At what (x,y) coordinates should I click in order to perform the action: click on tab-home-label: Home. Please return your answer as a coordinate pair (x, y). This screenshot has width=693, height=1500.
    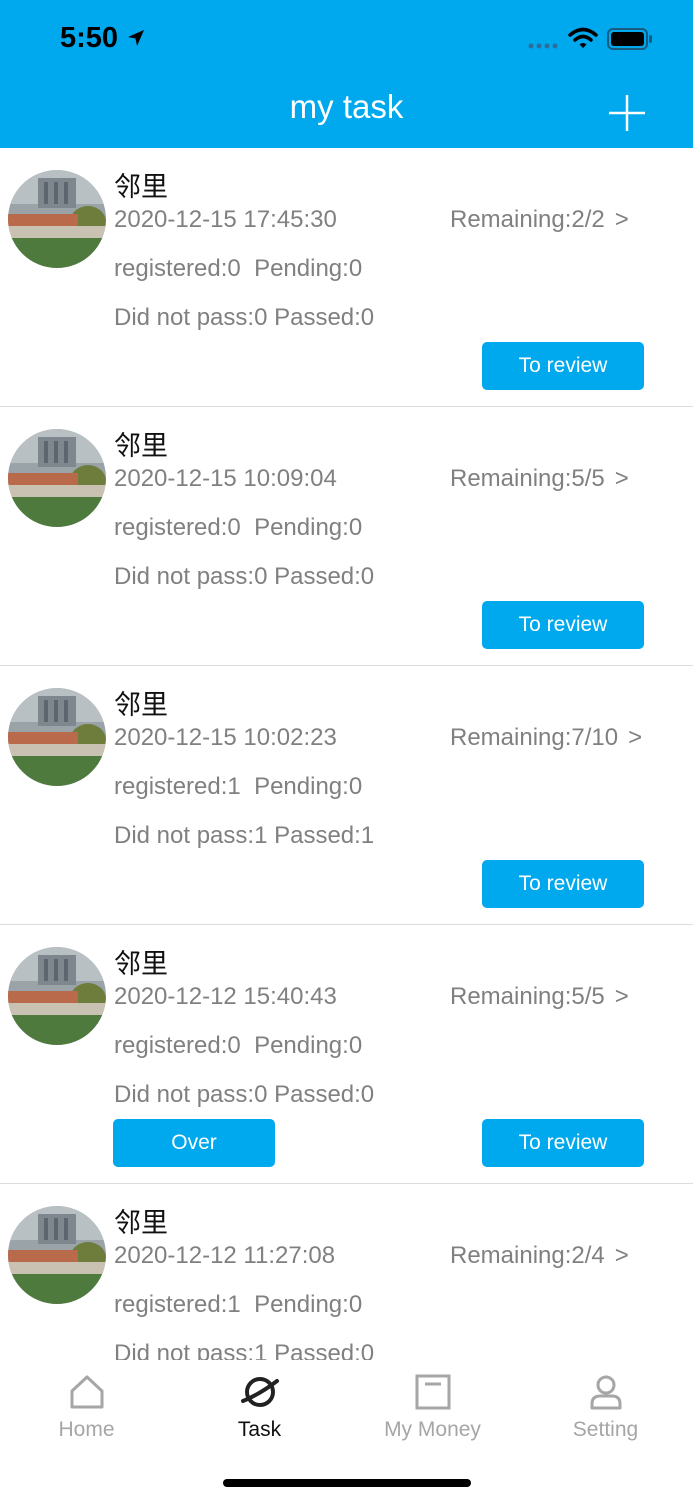
    Looking at the image, I should click on (86, 1429).